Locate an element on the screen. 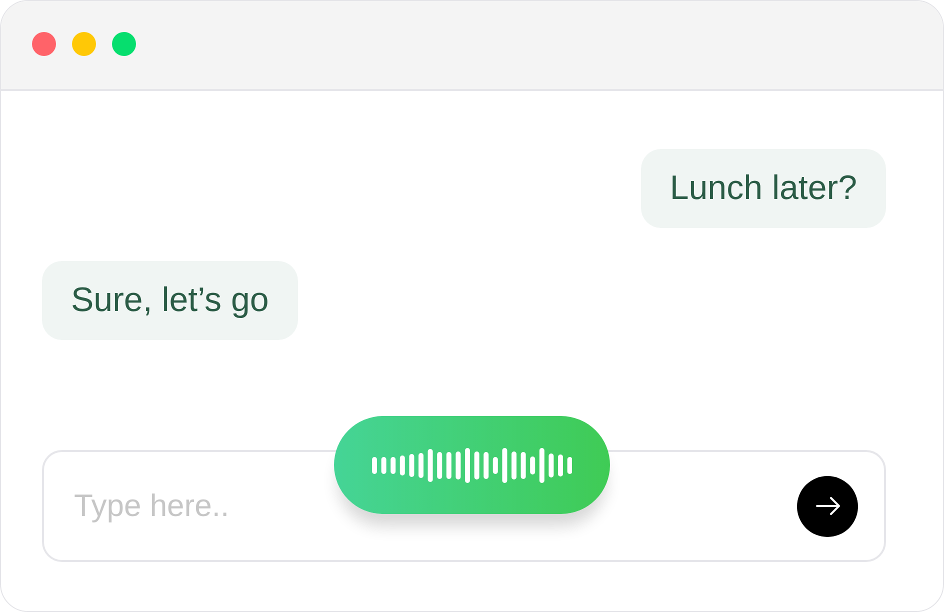 The width and height of the screenshot is (944, 612). arrow-right-icon is located at coordinates (828, 506).